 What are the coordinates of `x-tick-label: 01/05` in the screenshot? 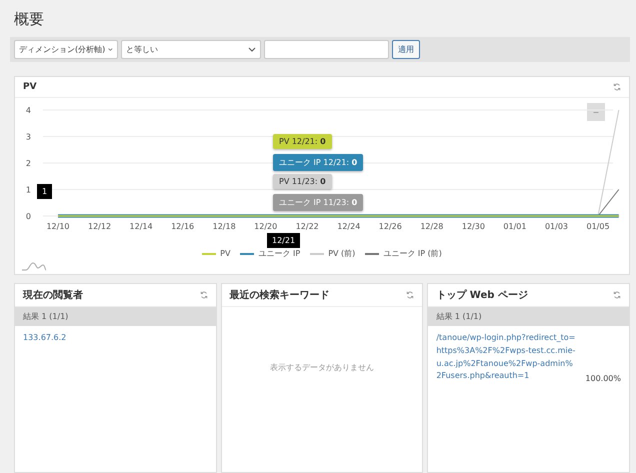 It's located at (598, 226).